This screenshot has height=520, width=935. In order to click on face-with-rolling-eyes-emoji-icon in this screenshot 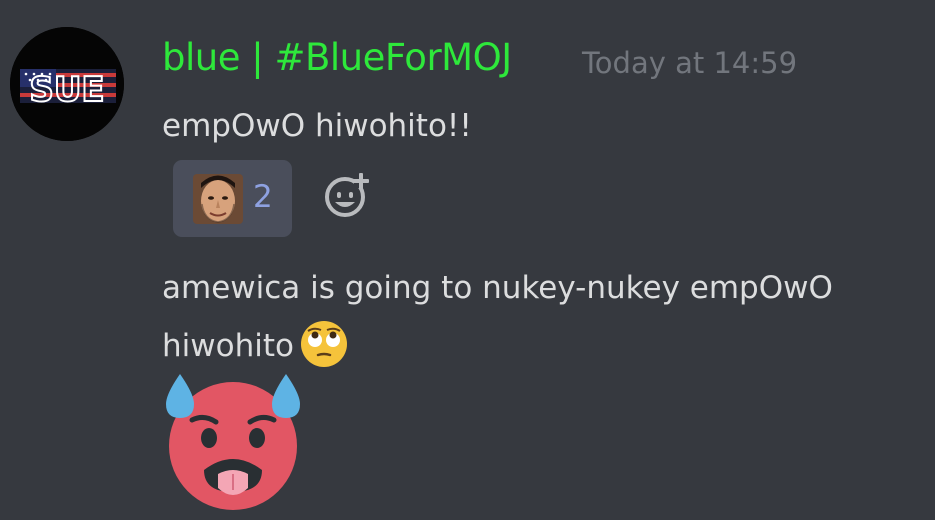, I will do `click(324, 344)`.